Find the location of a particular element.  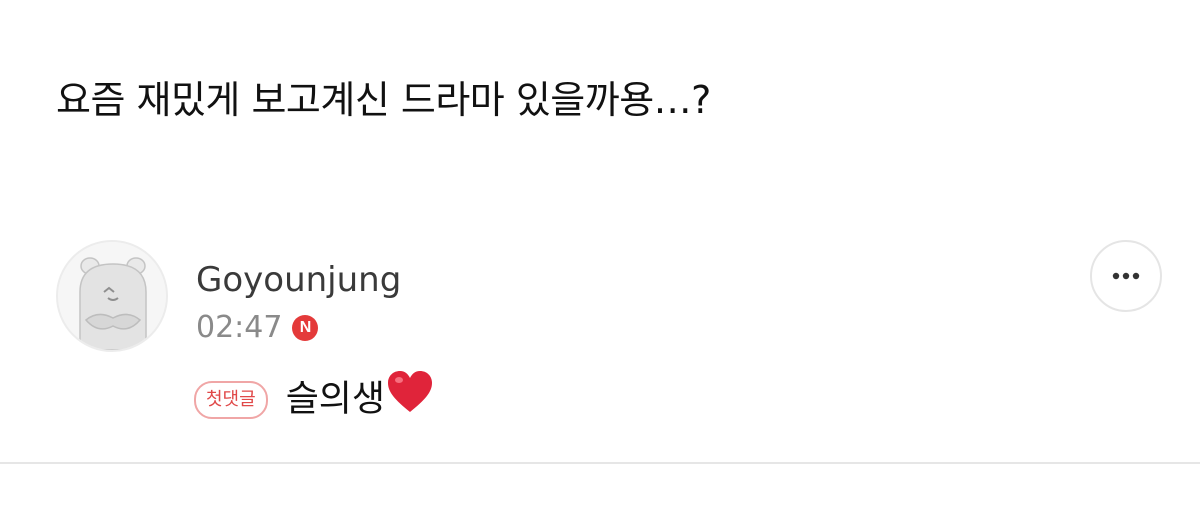

comment-text-wrapper: 슬의생 is located at coordinates (359, 400).